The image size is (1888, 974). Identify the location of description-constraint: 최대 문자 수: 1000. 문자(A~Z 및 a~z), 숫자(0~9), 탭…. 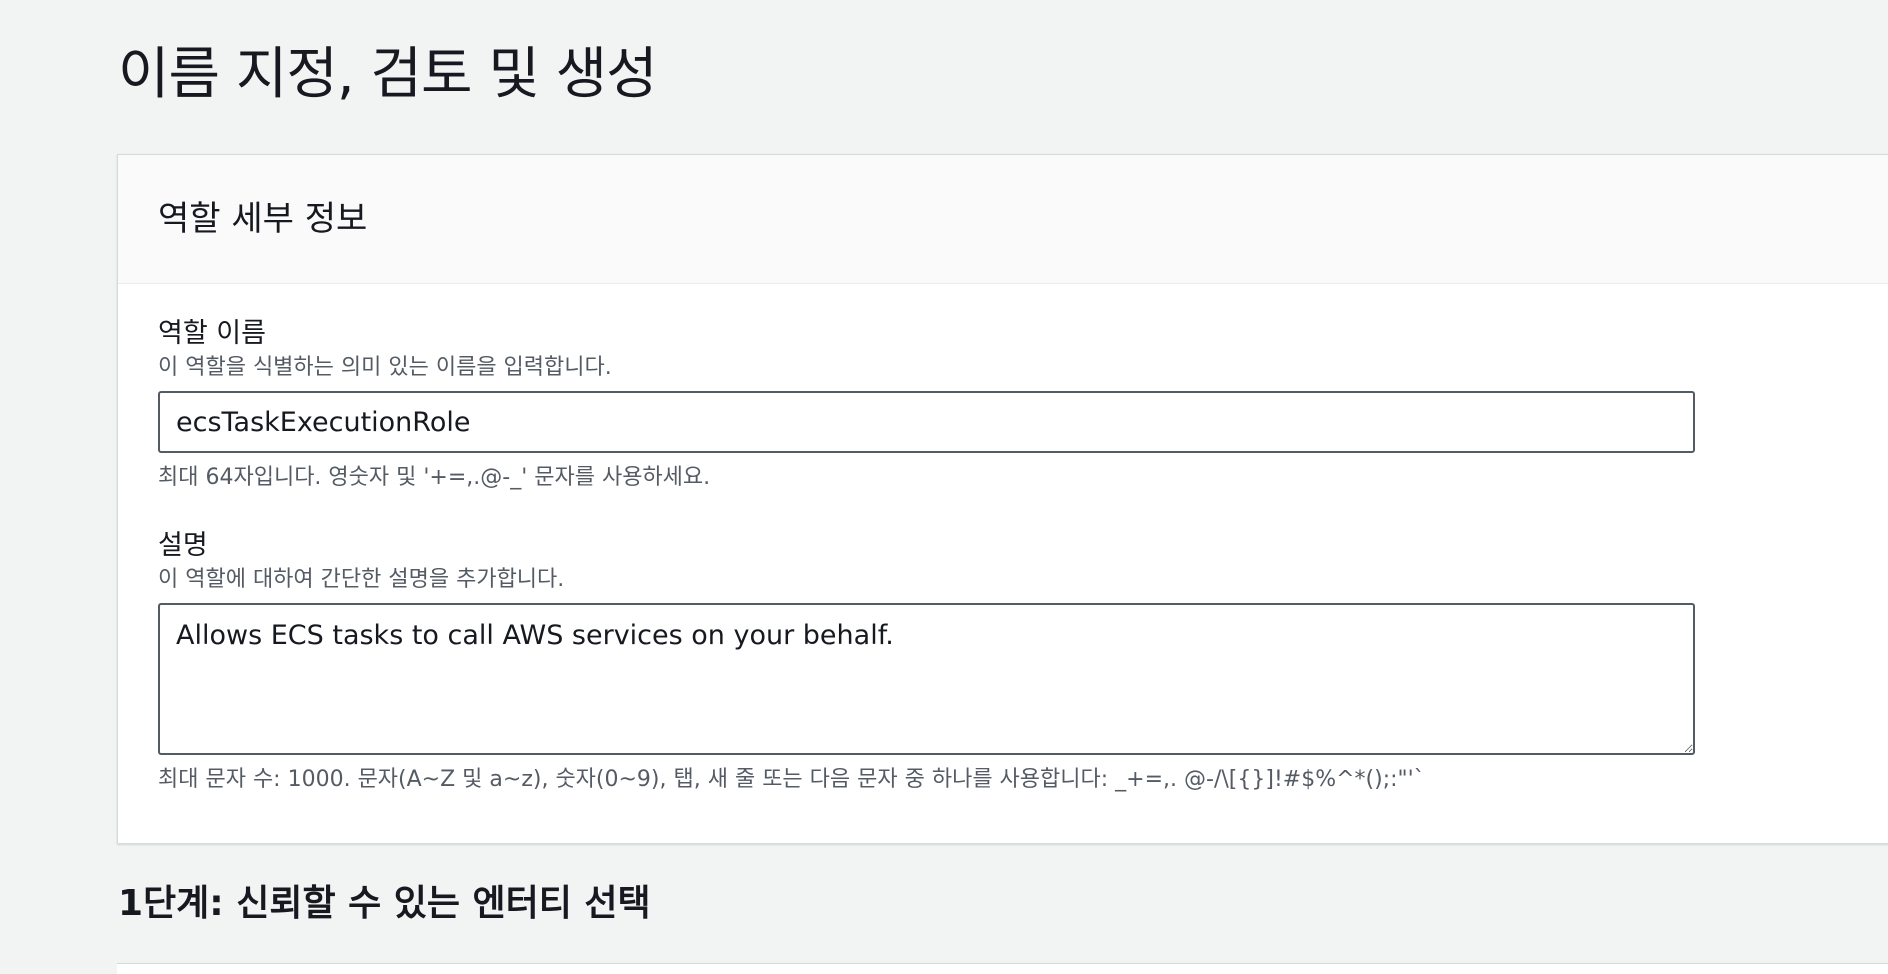
(791, 779).